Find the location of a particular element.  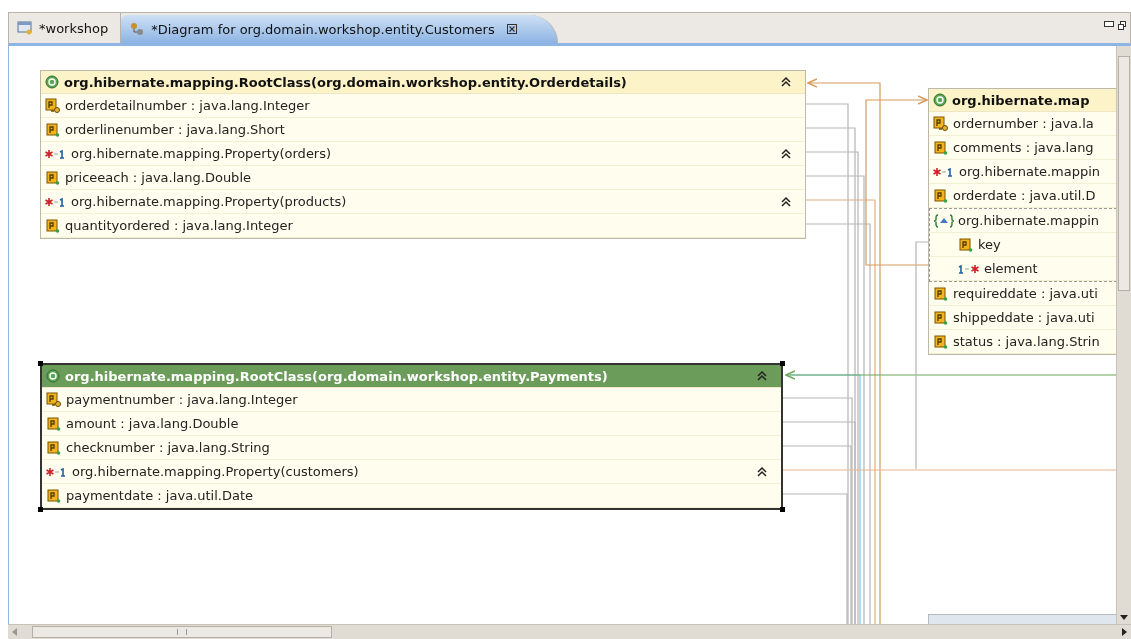

horizontal-scrollbar is located at coordinates (569, 631).